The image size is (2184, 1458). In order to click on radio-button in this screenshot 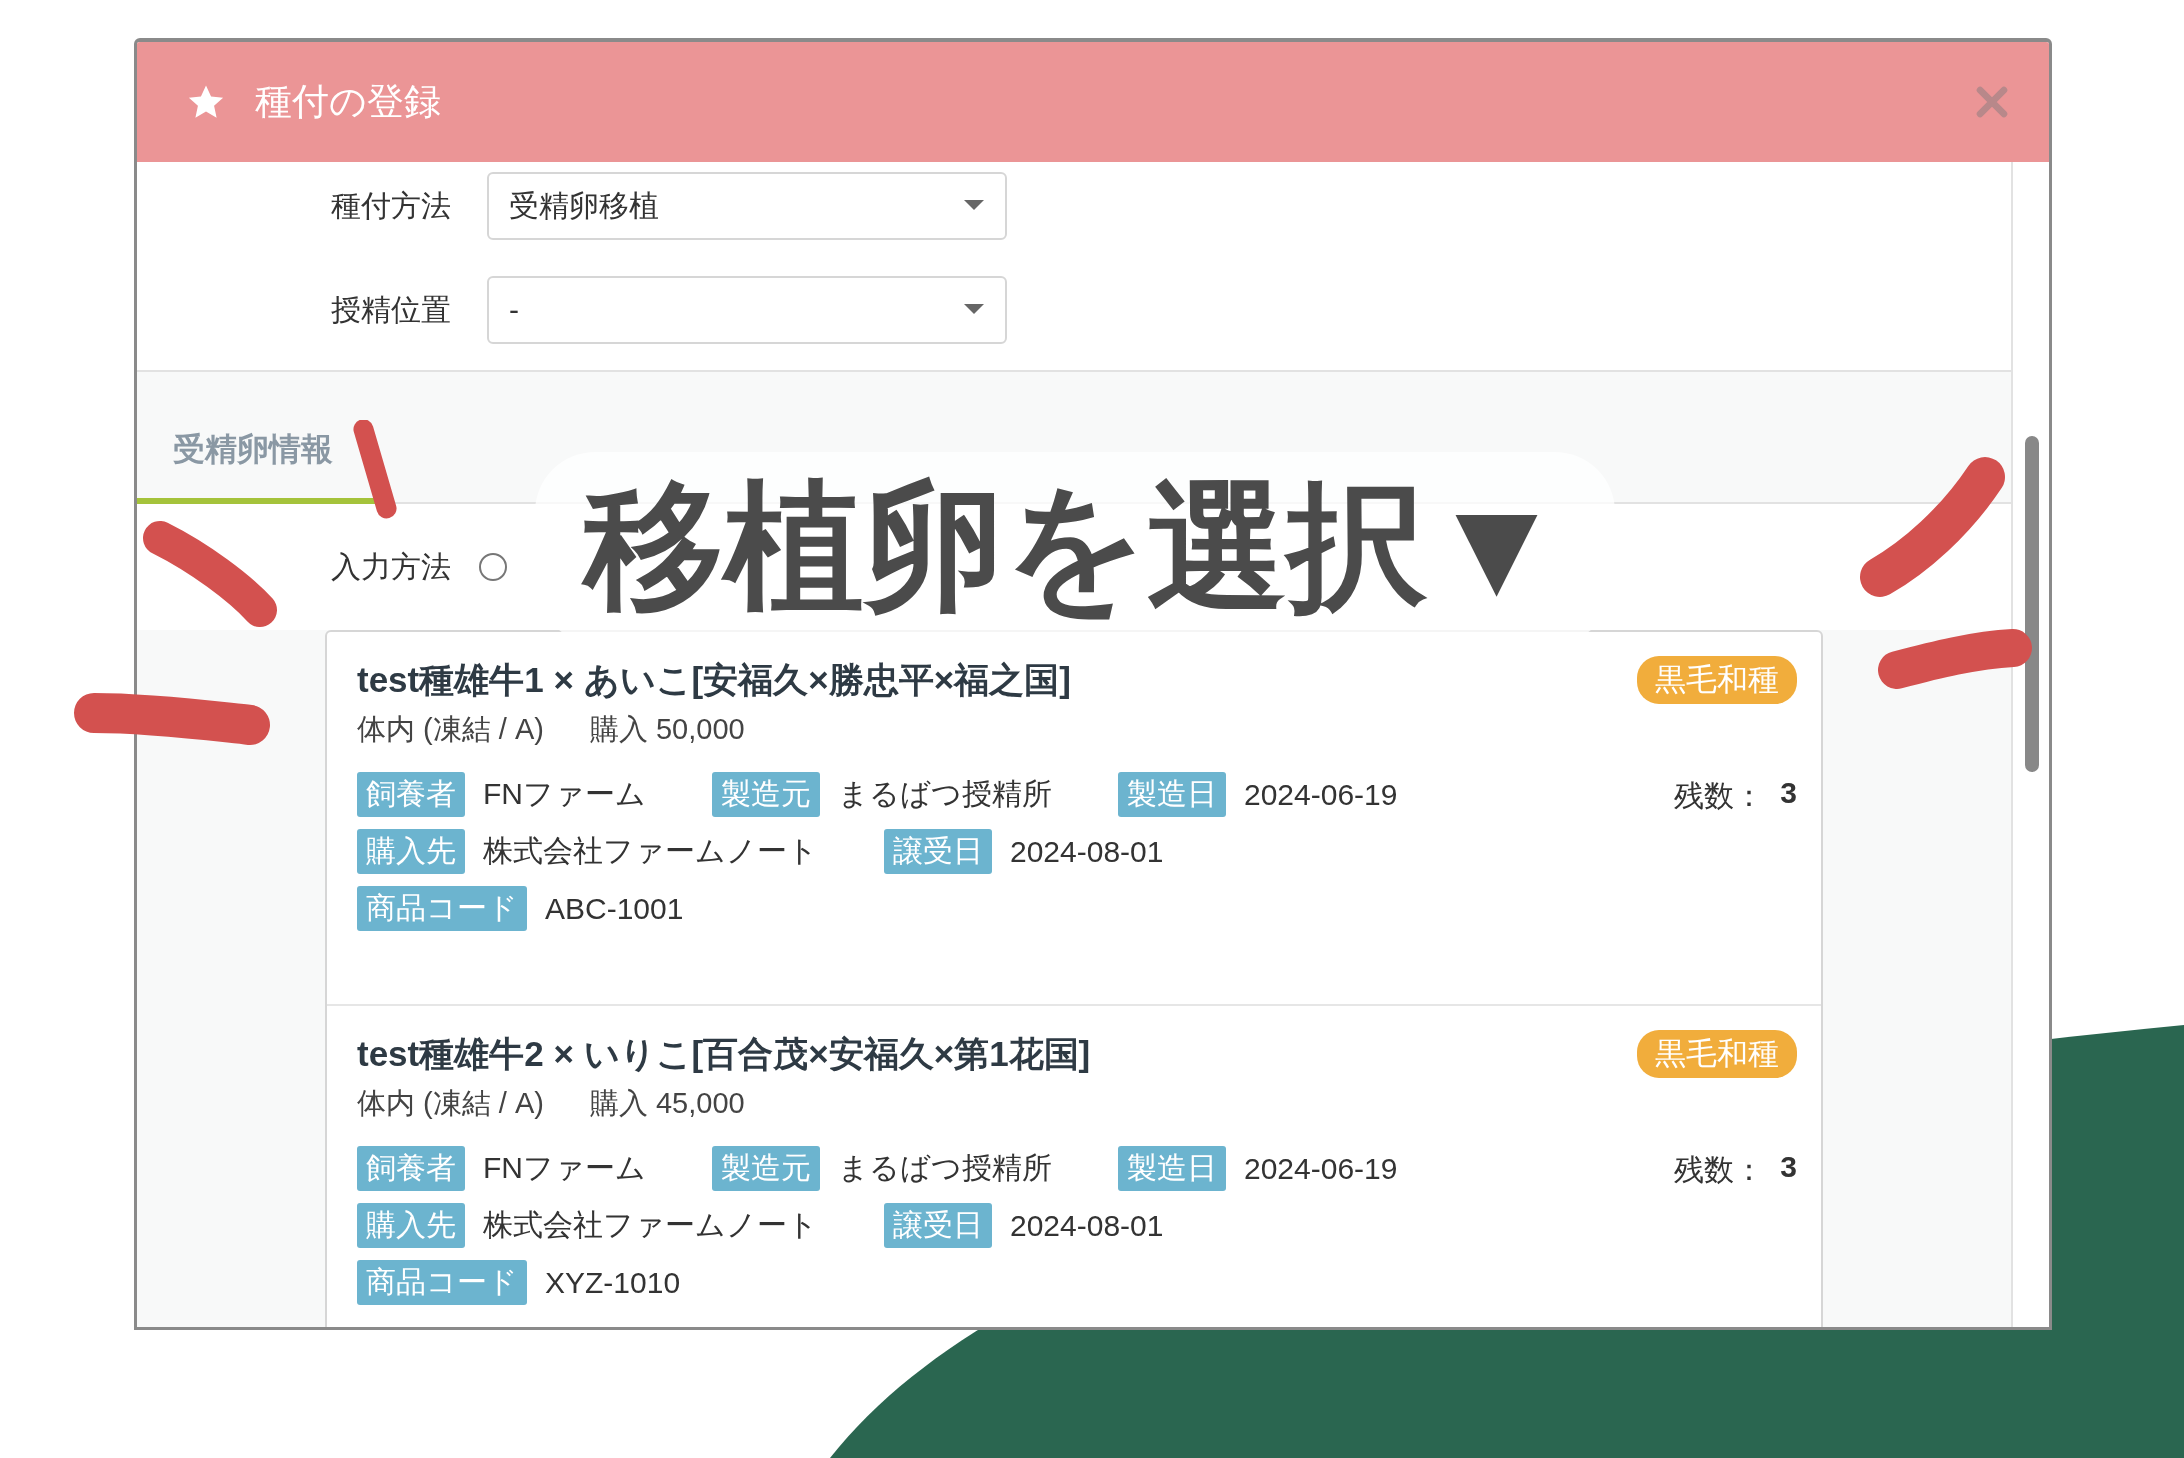, I will do `click(493, 567)`.